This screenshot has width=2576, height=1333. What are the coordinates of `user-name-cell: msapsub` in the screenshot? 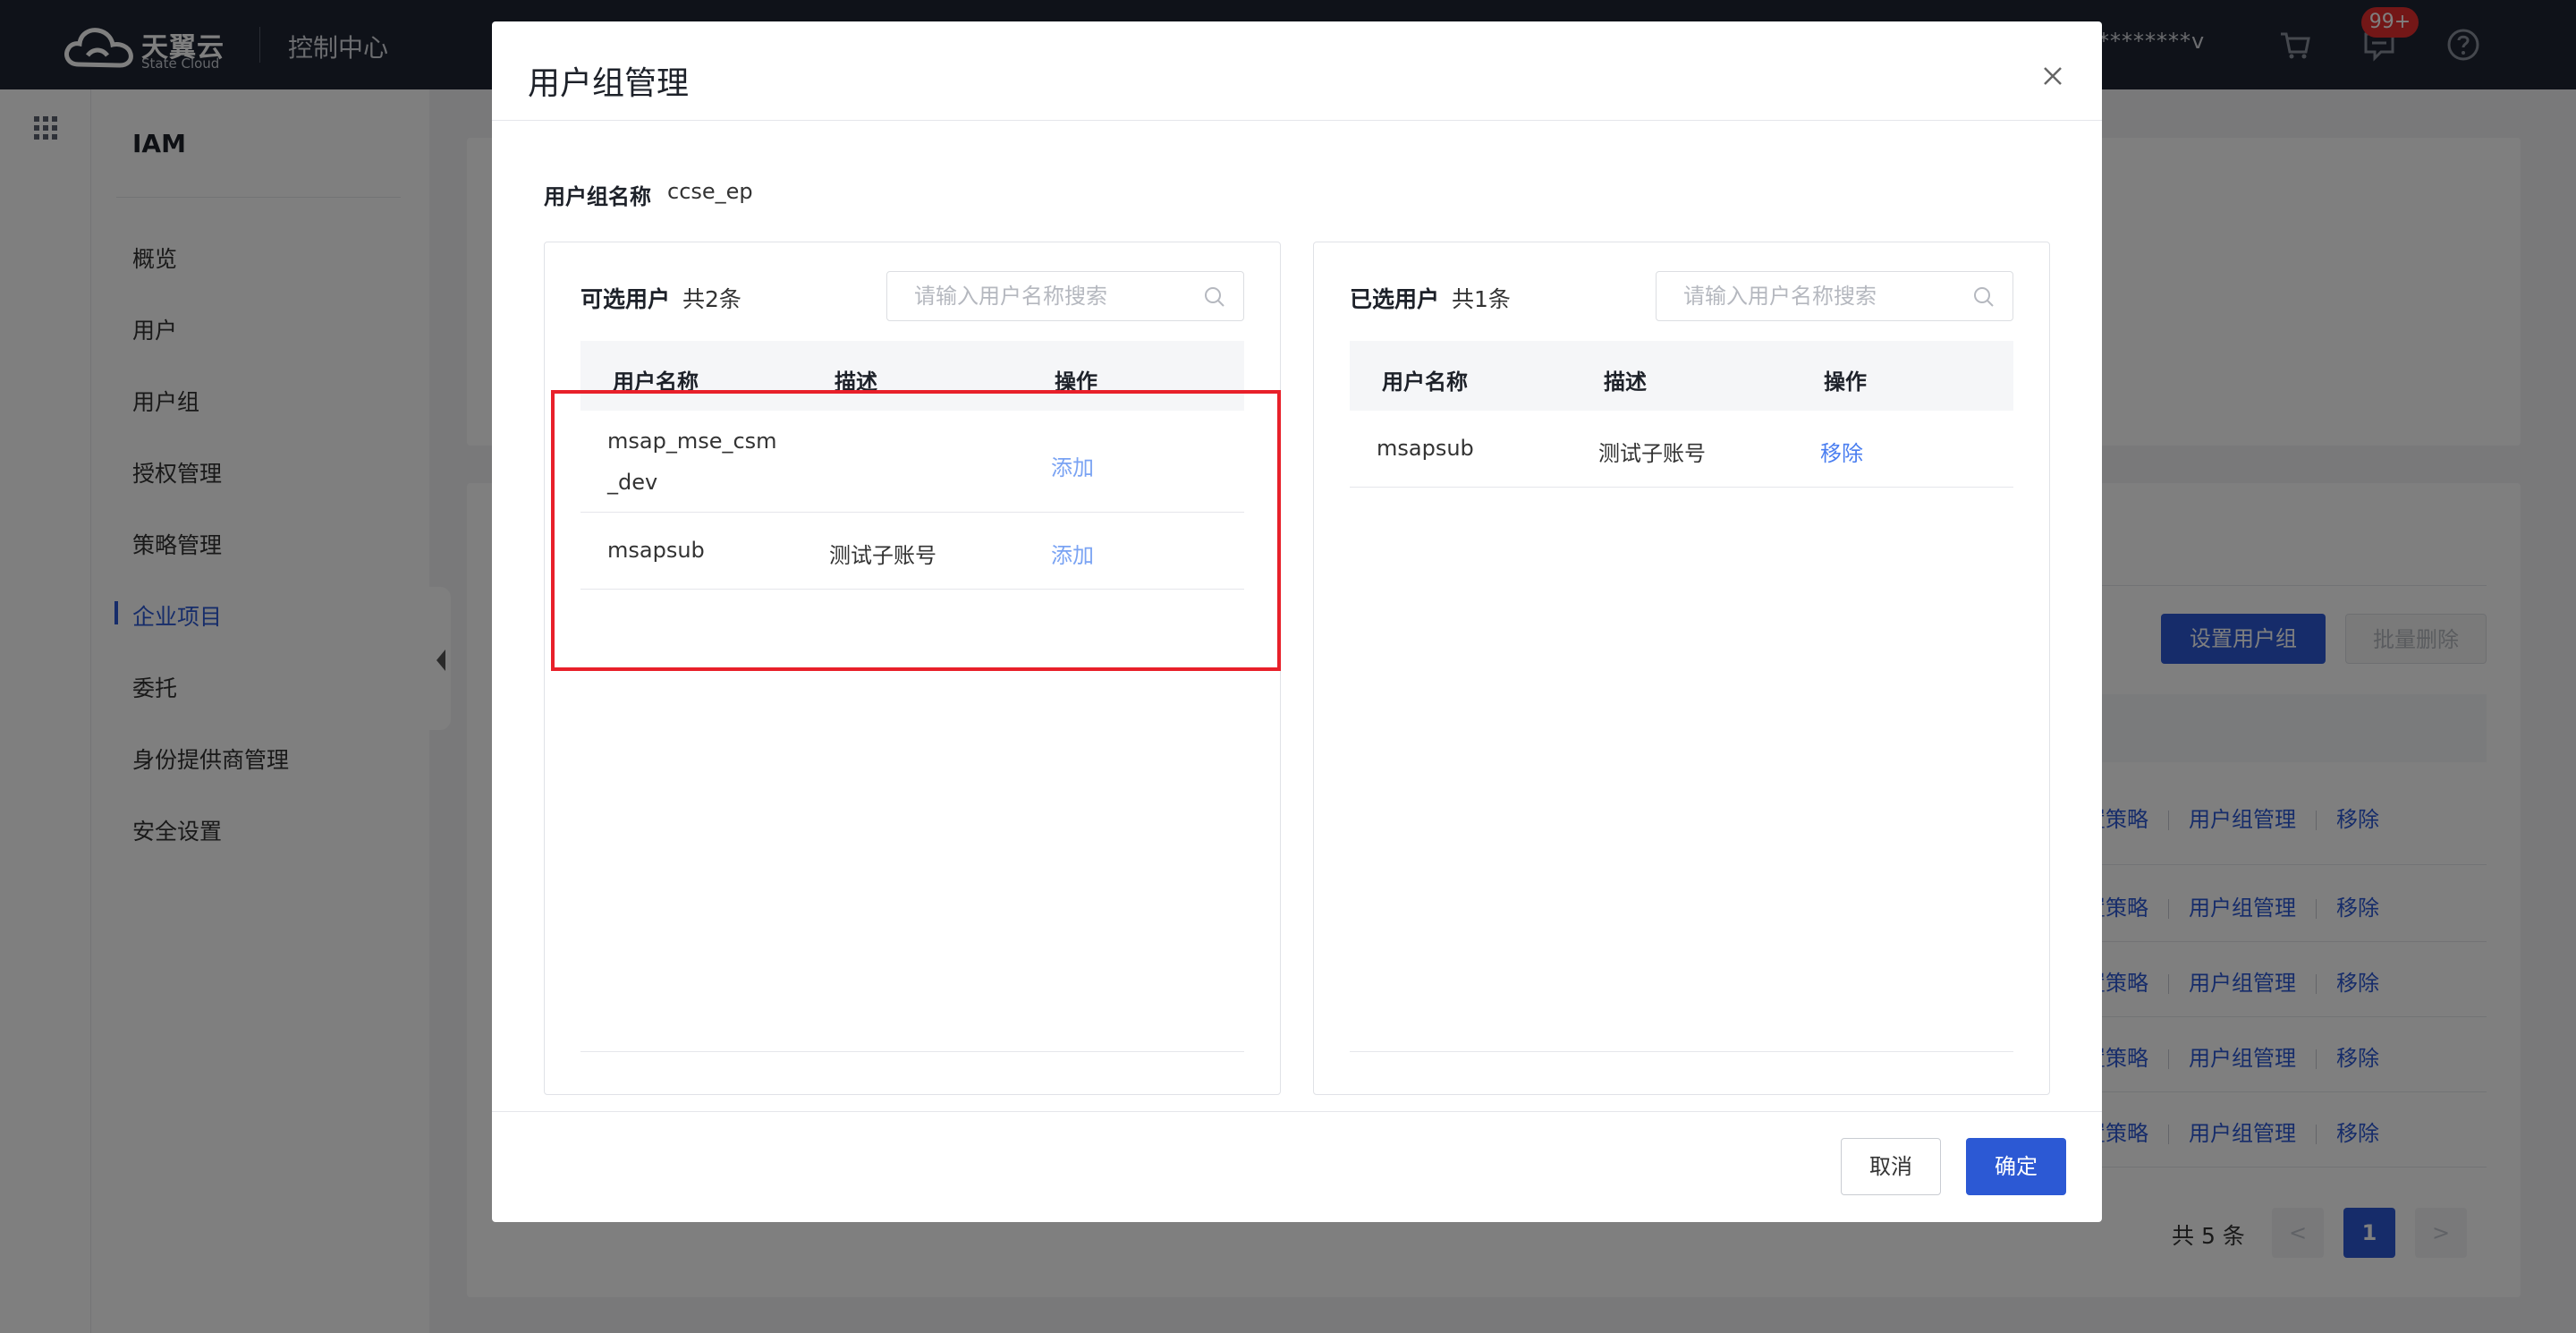 It's located at (1425, 448).